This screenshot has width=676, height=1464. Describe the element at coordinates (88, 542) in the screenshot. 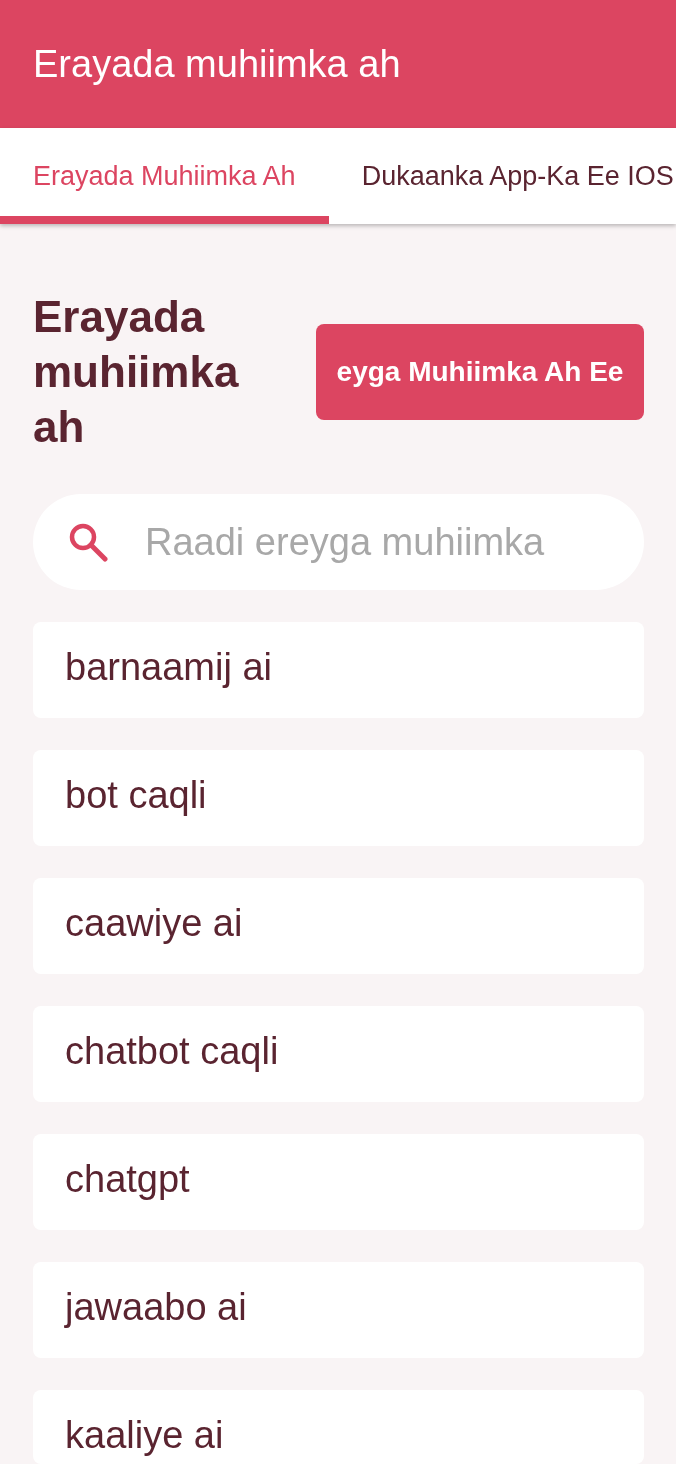

I see `search-icon` at that location.